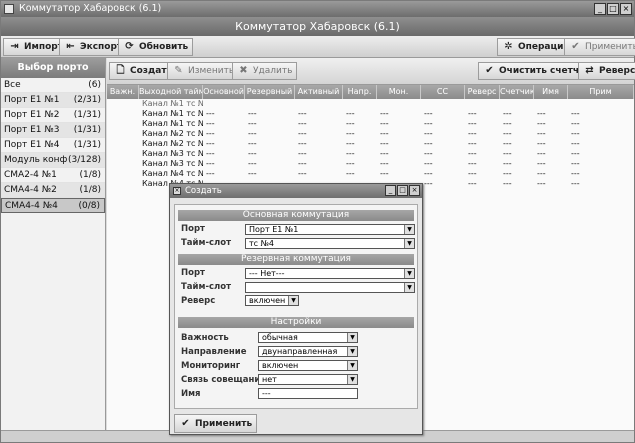 Image resolution: width=635 pixels, height=443 pixels. What do you see at coordinates (308, 393) in the screenshot?
I see `name-input: ---` at bounding box center [308, 393].